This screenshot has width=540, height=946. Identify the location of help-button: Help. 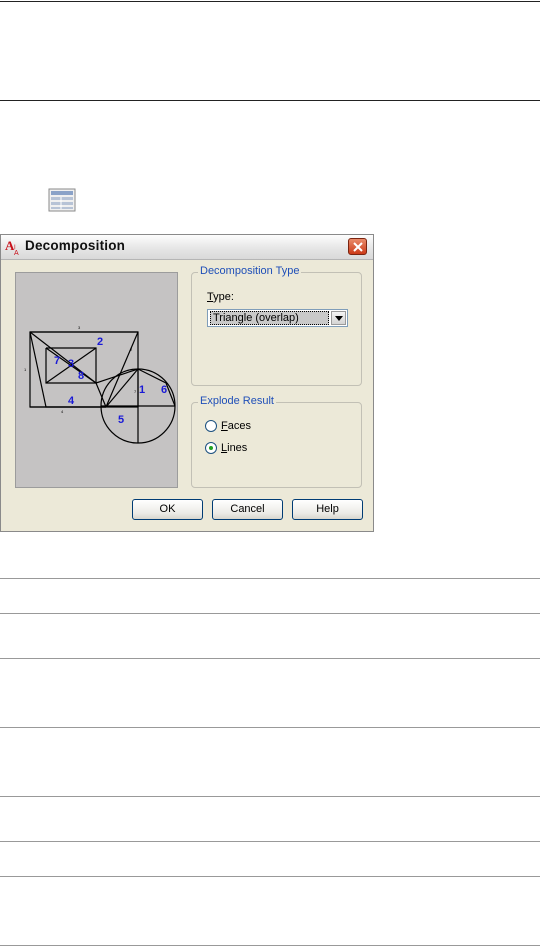
(327, 509).